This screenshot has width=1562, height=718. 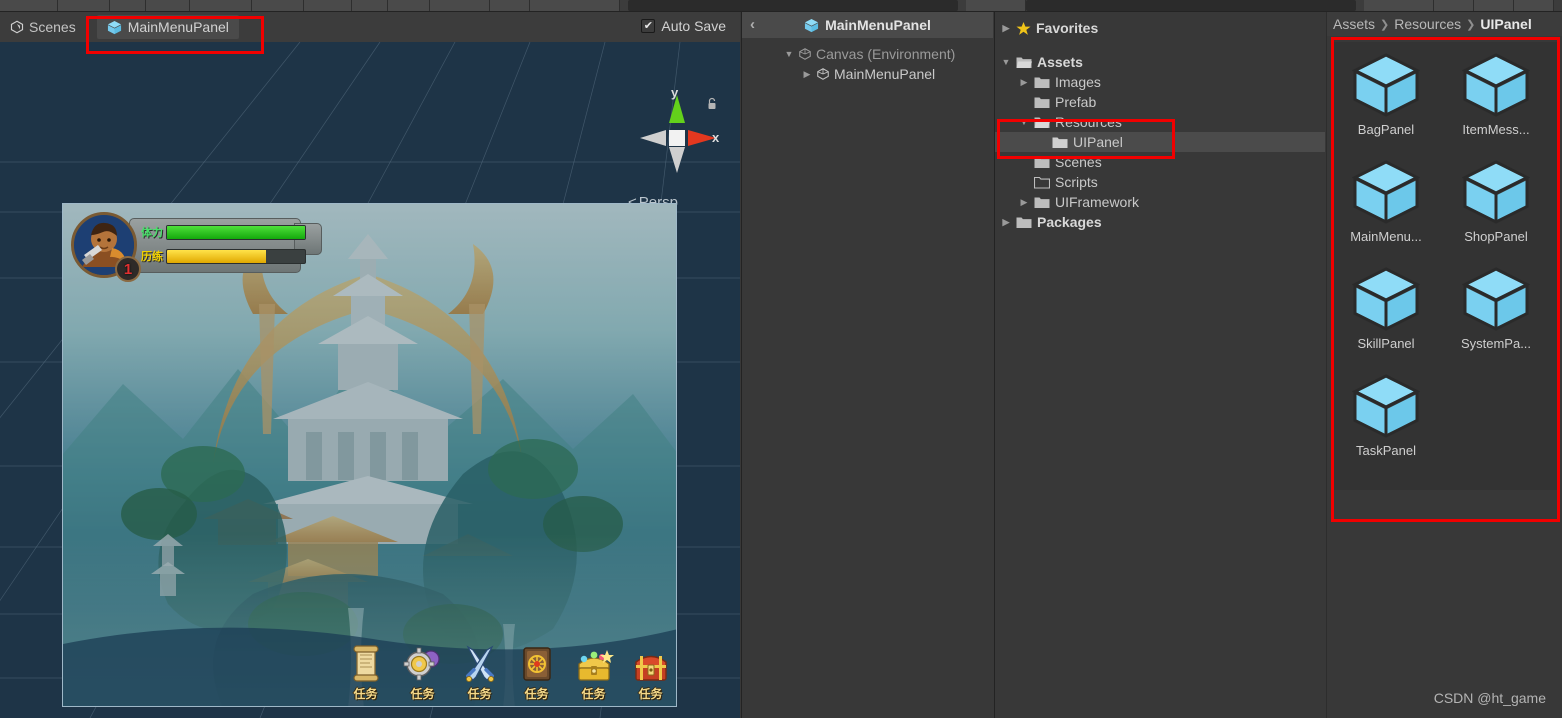 What do you see at coordinates (752, 24) in the screenshot?
I see `hierarchy-back-button: ‹` at bounding box center [752, 24].